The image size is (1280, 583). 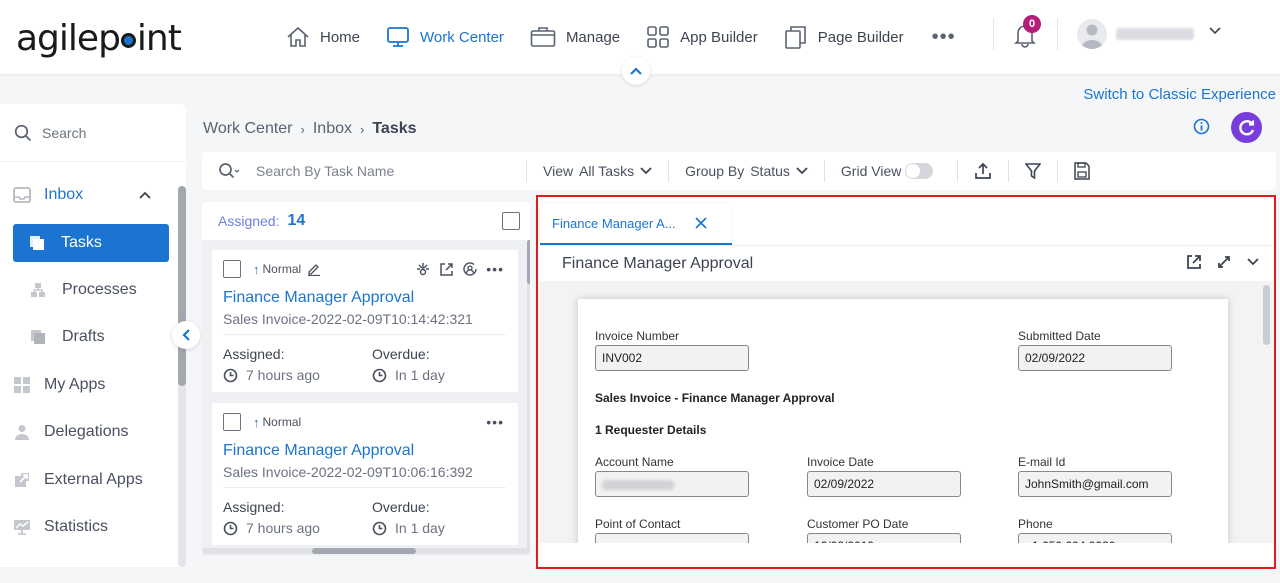 What do you see at coordinates (858, 524) in the screenshot?
I see `customer-po-date-label: Customer PO Date` at bounding box center [858, 524].